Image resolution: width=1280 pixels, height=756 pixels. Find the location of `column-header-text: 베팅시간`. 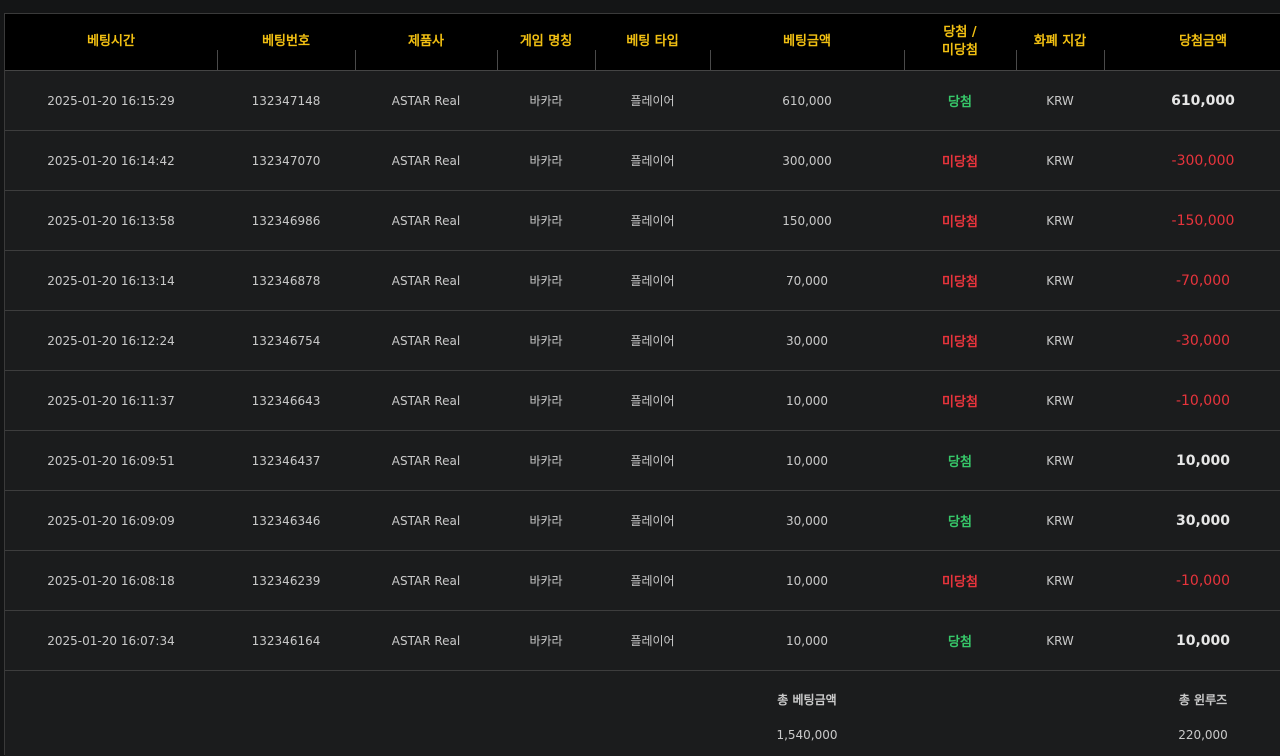

column-header-text: 베팅시간 is located at coordinates (111, 42).